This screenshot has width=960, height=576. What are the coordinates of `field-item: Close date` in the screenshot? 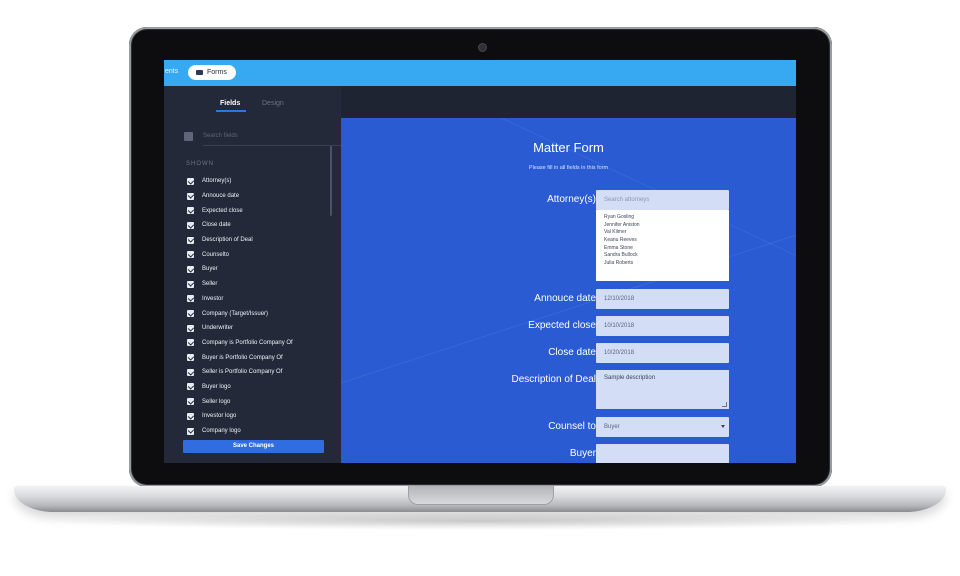 It's located at (257, 225).